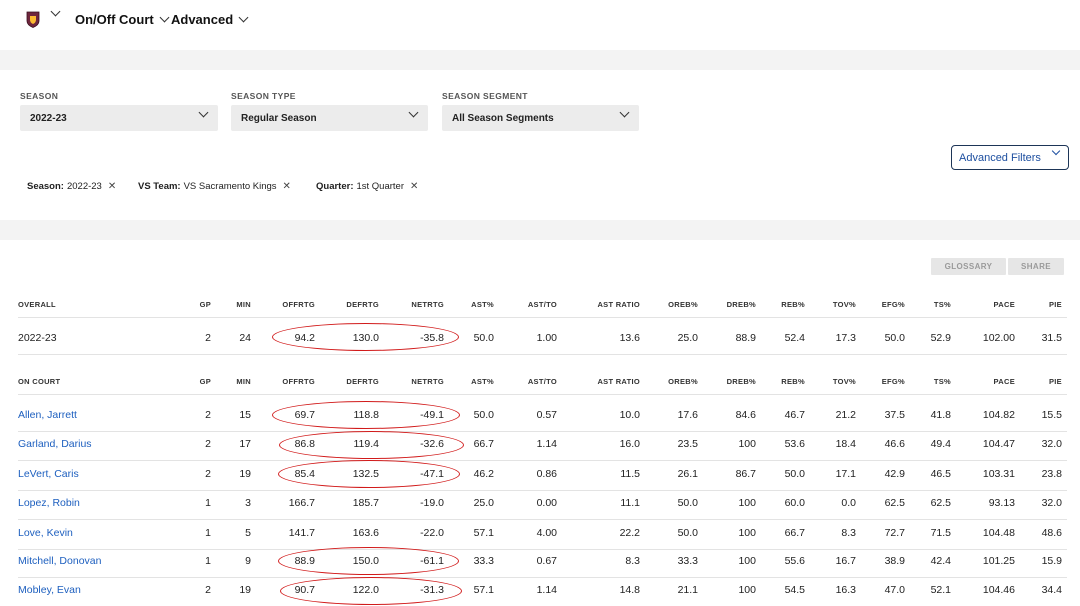 The image size is (1080, 606). What do you see at coordinates (998, 474) in the screenshot?
I see `cell-pace: 103.31` at bounding box center [998, 474].